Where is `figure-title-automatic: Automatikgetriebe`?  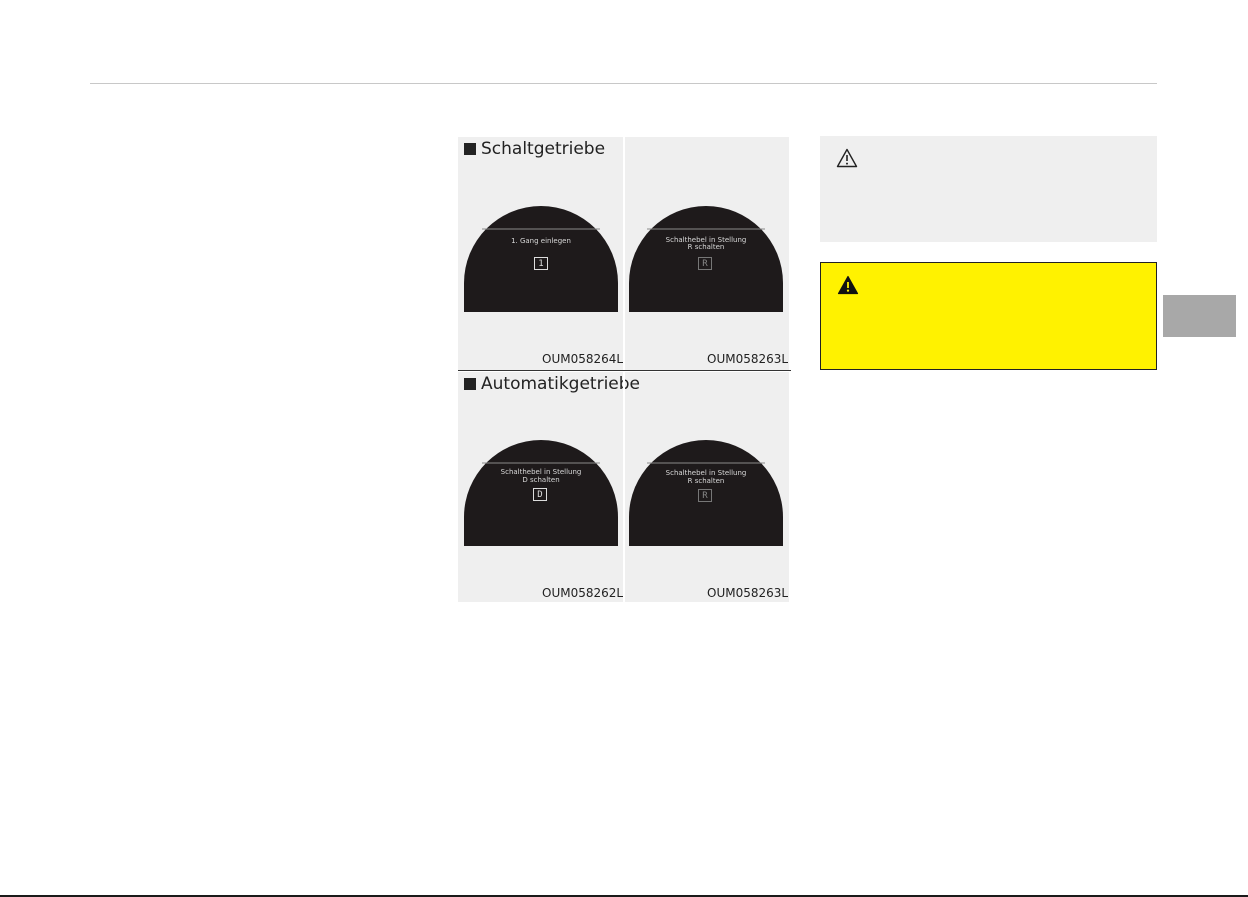
figure-title-automatic: Automatikgetriebe is located at coordinates (552, 384).